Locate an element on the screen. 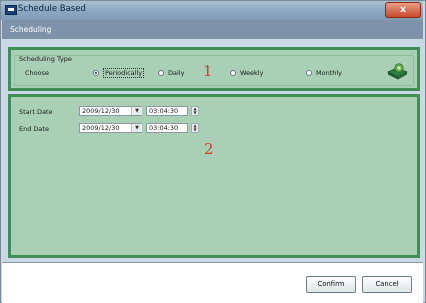 Image resolution: width=426 pixels, height=303 pixels. start-date-value: 2009/12/30 is located at coordinates (101, 111).